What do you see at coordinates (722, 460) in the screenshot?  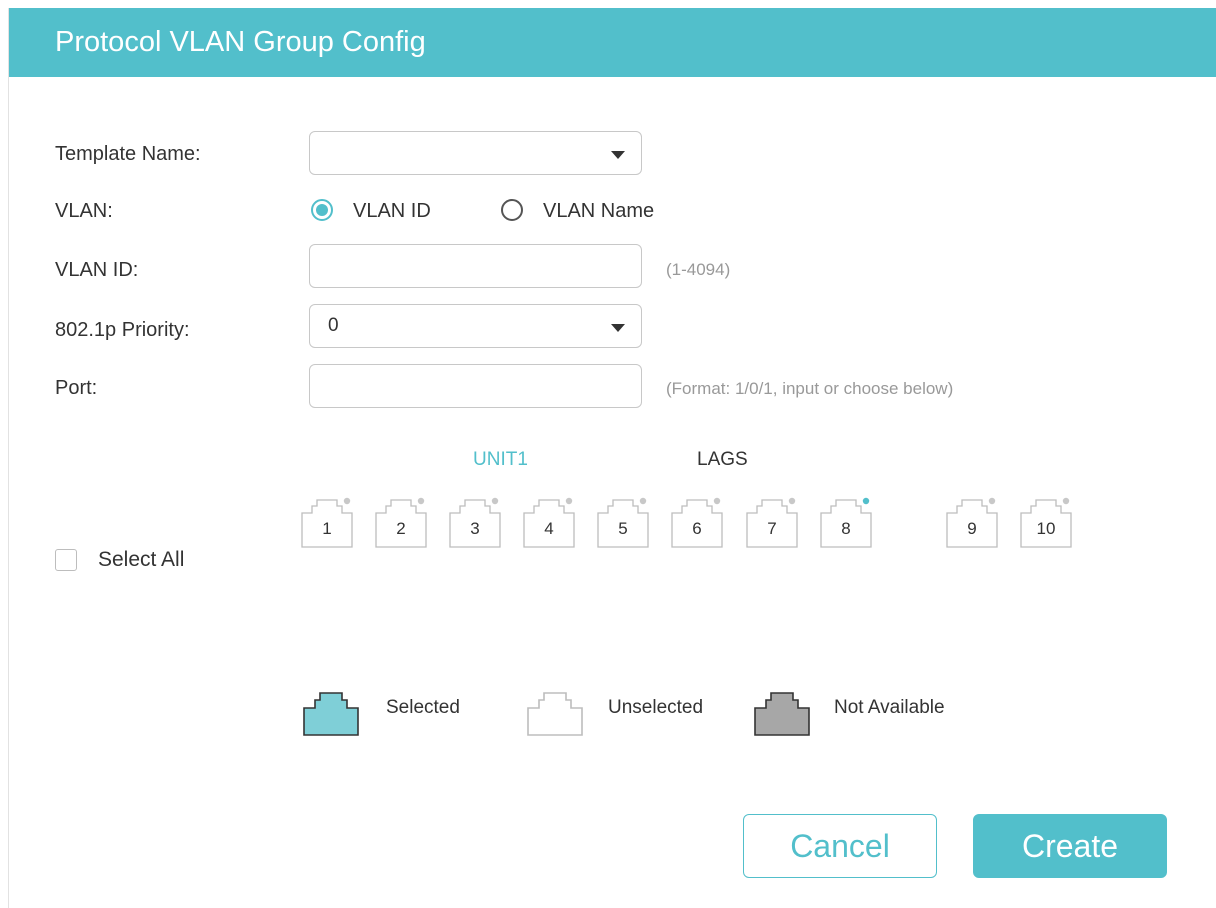 I see `lags-tab: LAGS` at bounding box center [722, 460].